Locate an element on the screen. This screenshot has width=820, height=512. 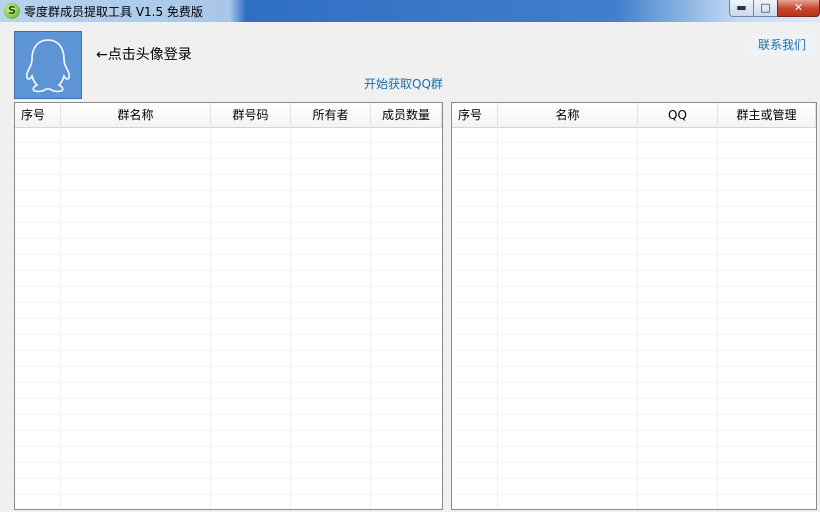
column-header-qq: QQ is located at coordinates (678, 115).